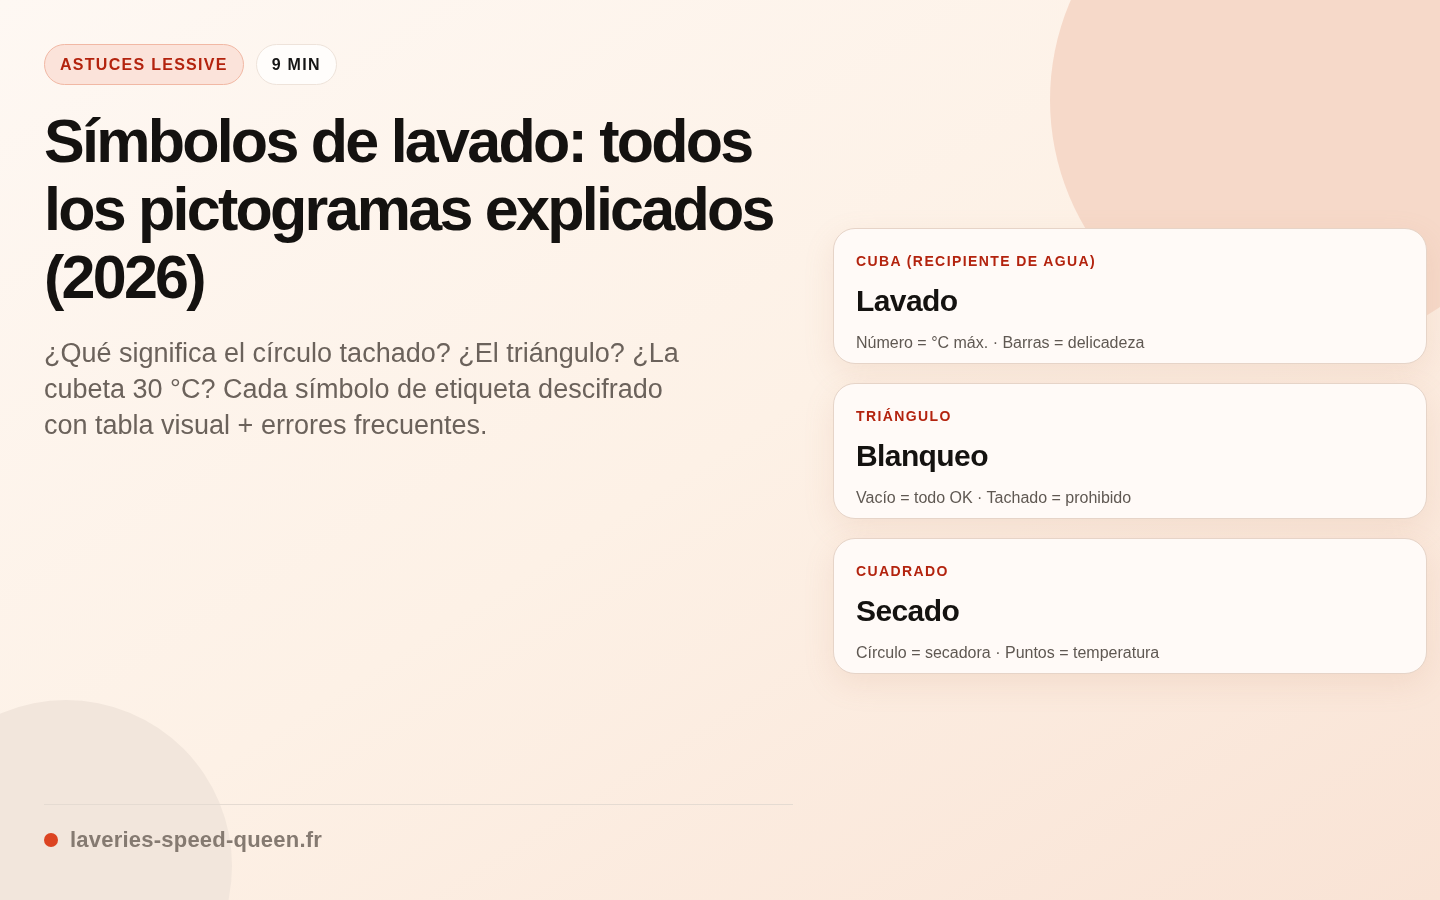 The height and width of the screenshot is (900, 1440). I want to click on card-note: Vacío = todo OK · Tachado = prohibido, so click(994, 498).